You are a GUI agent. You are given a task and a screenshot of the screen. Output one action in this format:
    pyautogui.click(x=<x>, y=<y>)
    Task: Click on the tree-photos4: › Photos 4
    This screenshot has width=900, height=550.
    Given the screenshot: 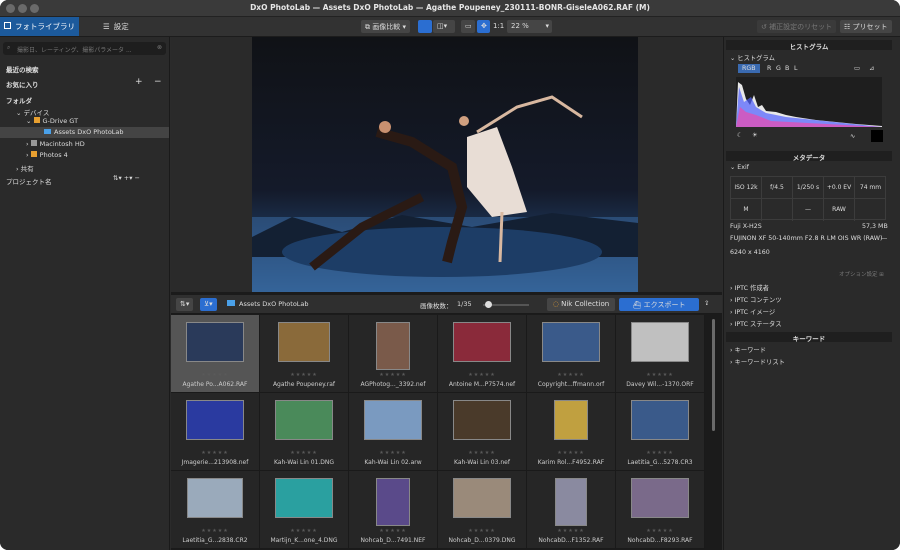 What is the action you would take?
    pyautogui.click(x=47, y=155)
    